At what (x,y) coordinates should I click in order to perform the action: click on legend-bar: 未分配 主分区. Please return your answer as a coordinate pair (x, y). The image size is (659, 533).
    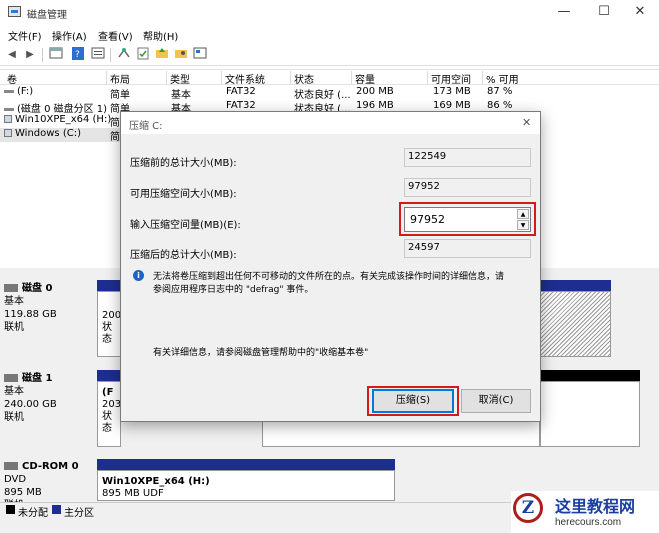
    Looking at the image, I should click on (255, 510).